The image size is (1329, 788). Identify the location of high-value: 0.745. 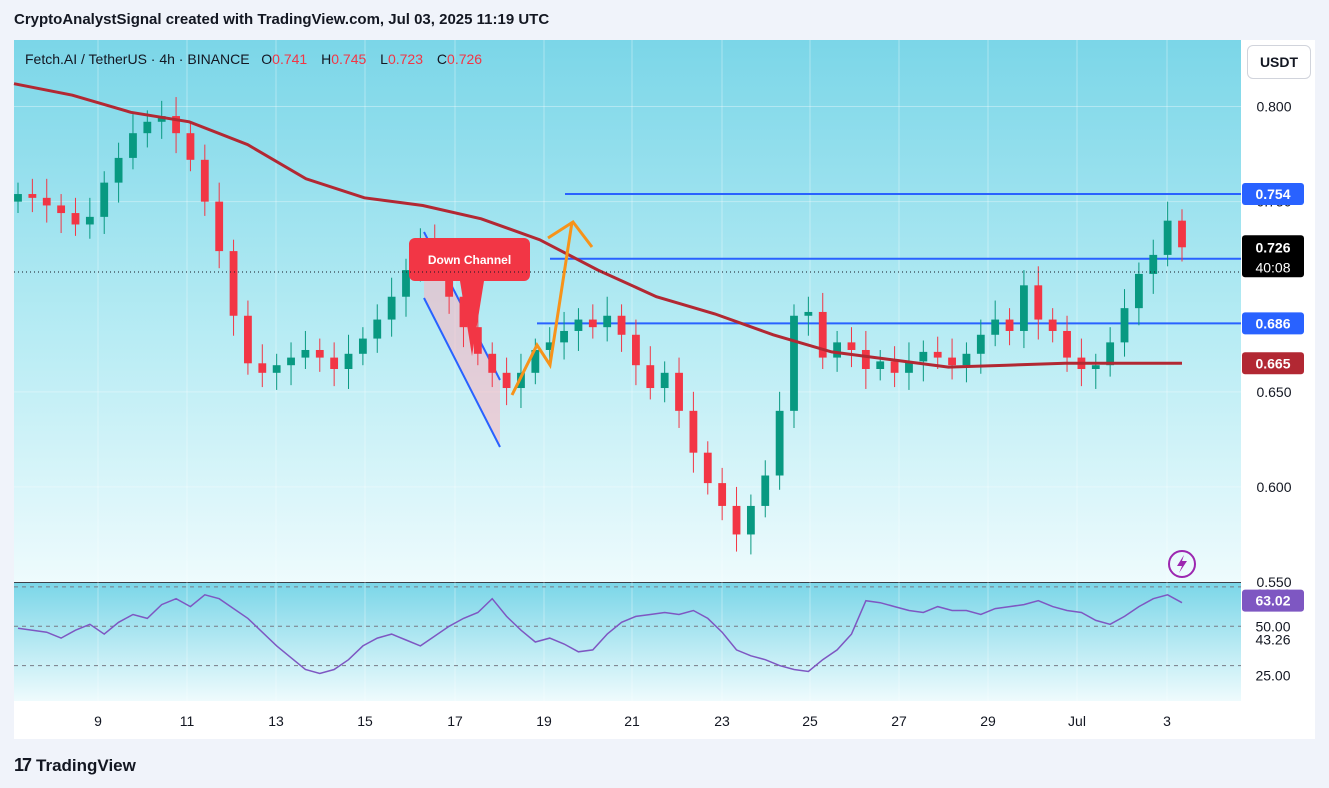
(349, 59).